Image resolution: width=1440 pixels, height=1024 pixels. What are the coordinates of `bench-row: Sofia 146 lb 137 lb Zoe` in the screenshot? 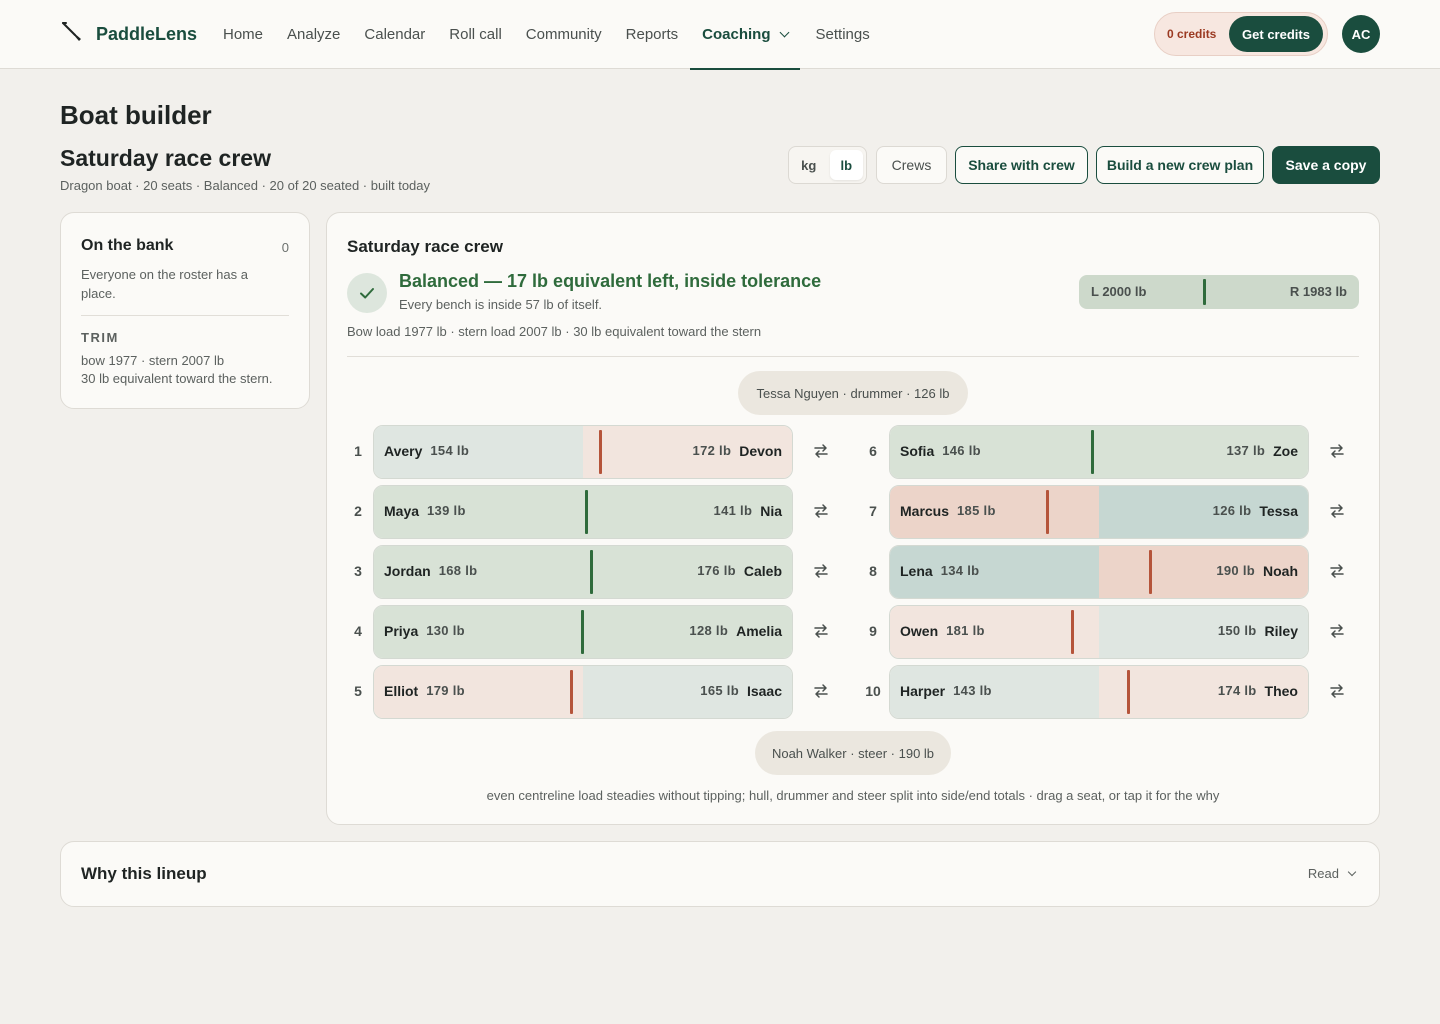 It's located at (1099, 452).